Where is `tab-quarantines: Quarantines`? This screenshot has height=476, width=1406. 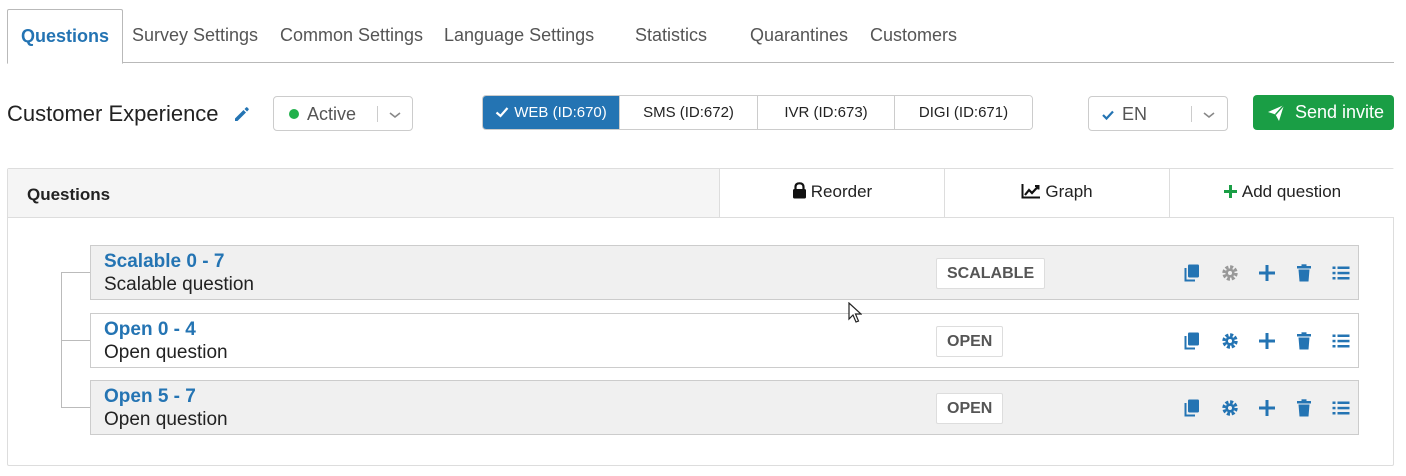
tab-quarantines: Quarantines is located at coordinates (799, 36).